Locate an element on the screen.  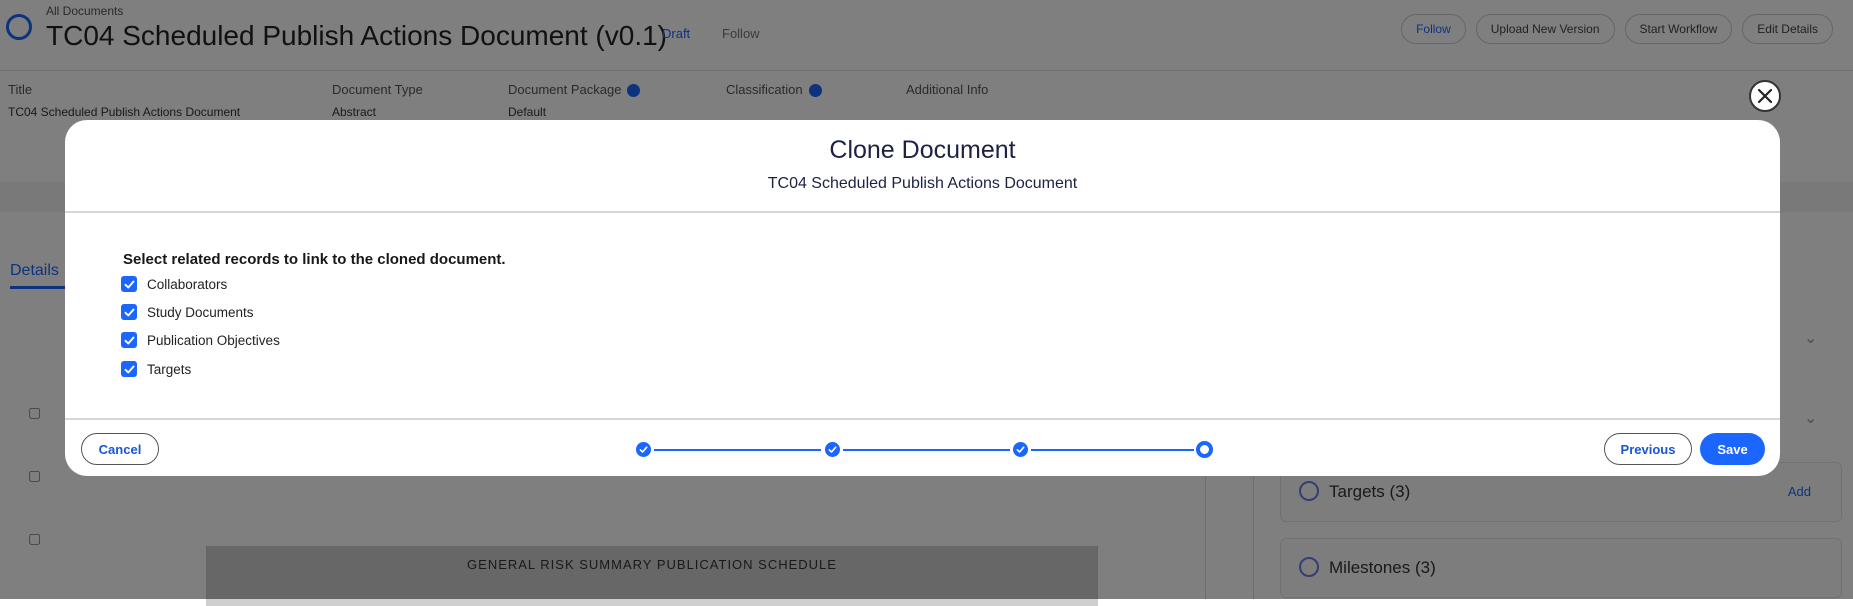
option-targets: Targets is located at coordinates (156, 369).